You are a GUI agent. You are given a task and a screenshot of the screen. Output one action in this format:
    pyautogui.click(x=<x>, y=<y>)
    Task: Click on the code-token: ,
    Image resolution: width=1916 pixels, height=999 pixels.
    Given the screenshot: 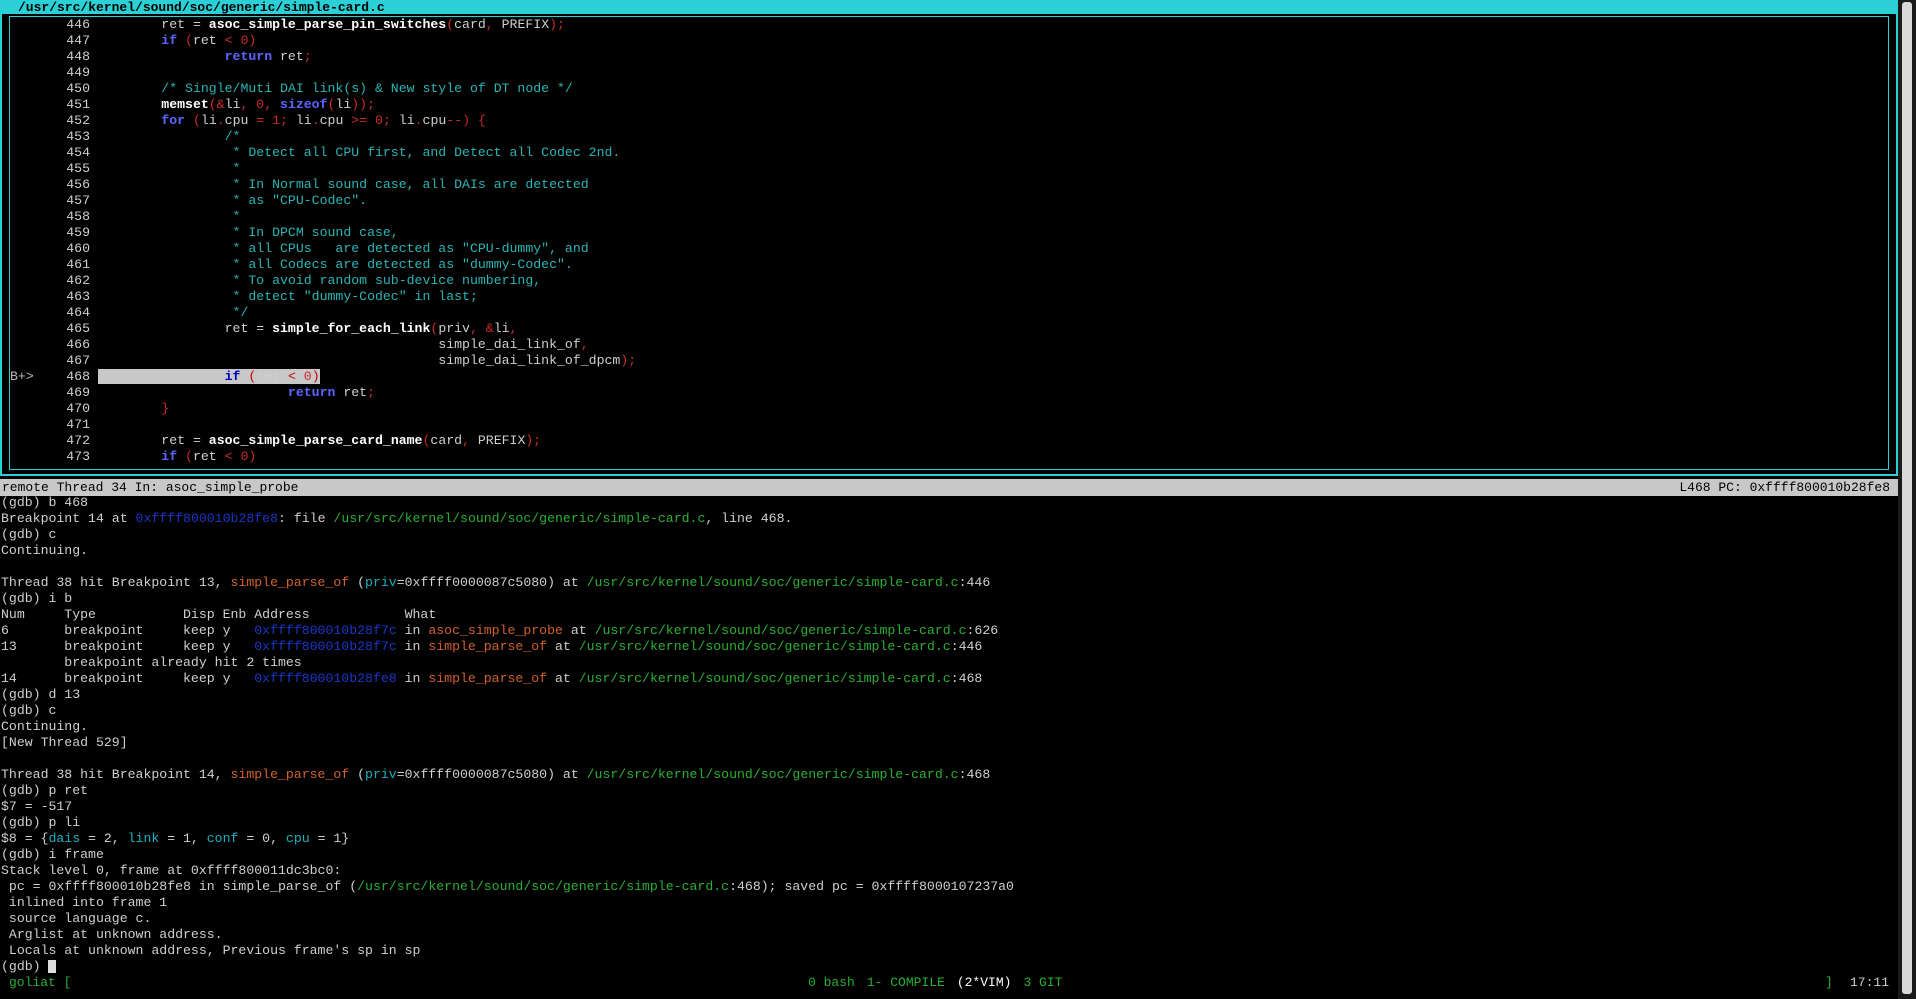 What is the action you would take?
    pyautogui.click(x=470, y=440)
    